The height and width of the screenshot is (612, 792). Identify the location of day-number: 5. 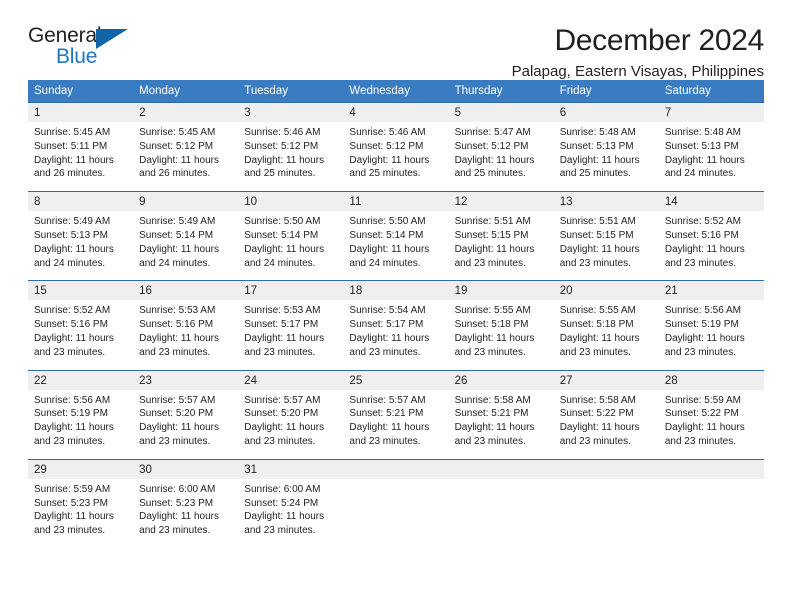
(501, 112).